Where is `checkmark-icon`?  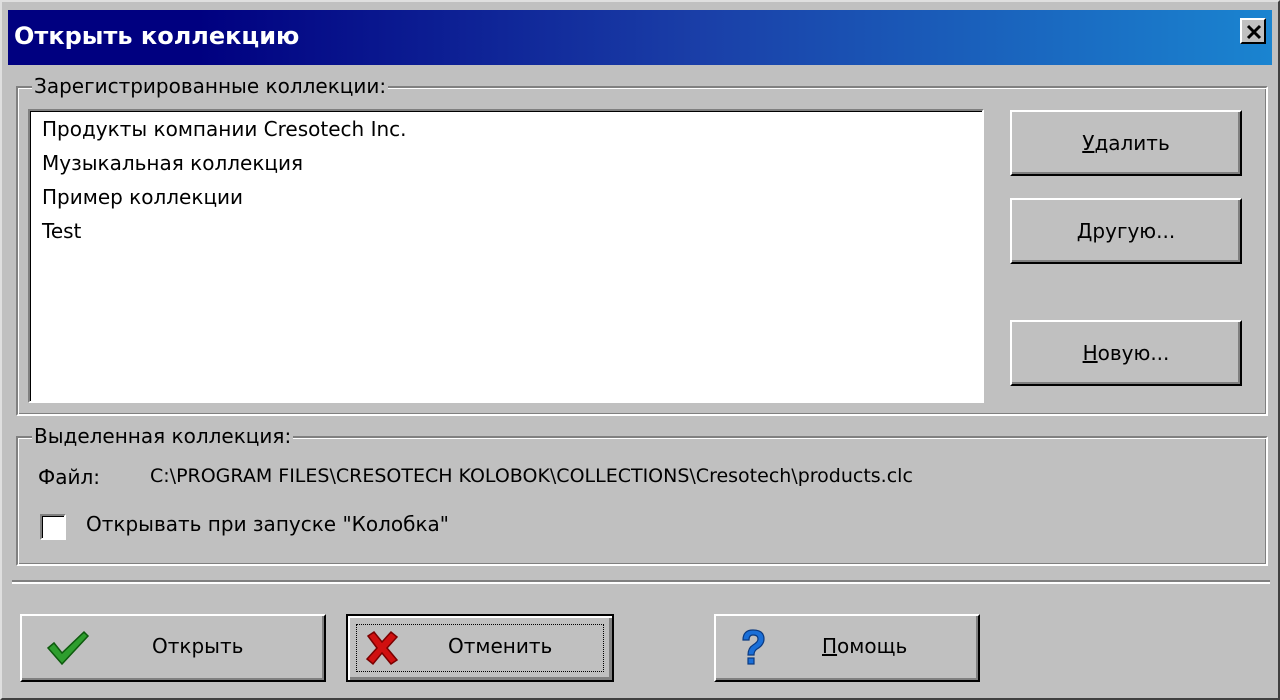
checkmark-icon is located at coordinates (68, 648).